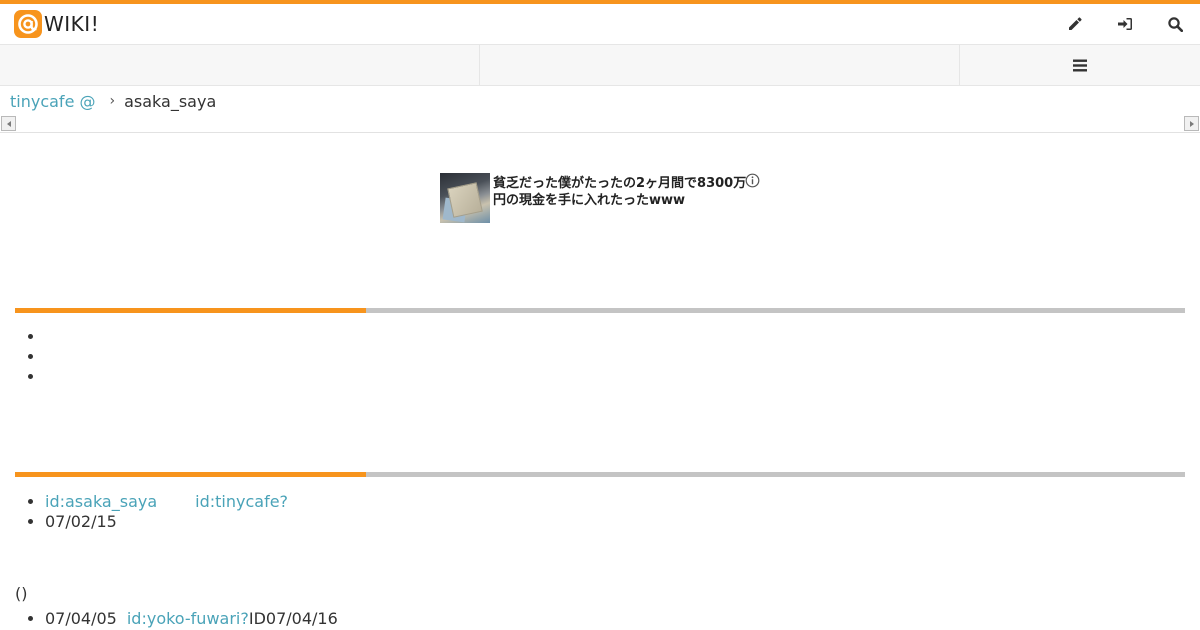 The image size is (1200, 630). I want to click on search-icon, so click(1175, 24).